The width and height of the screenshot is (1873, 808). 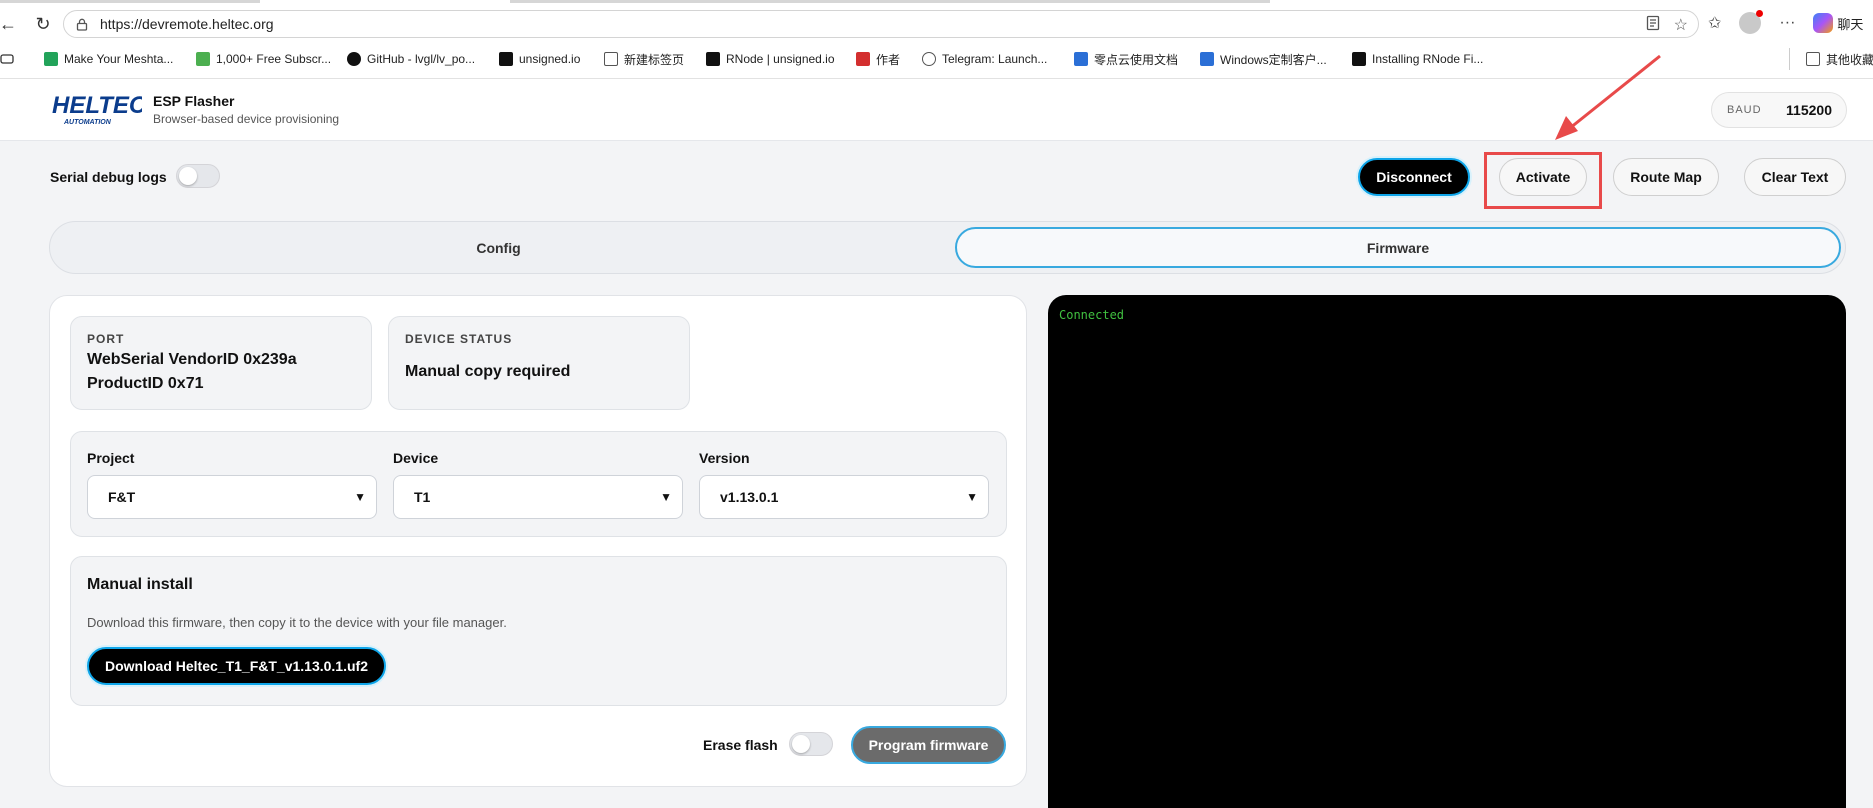 What do you see at coordinates (1653, 25) in the screenshot?
I see `reader-mode-icon` at bounding box center [1653, 25].